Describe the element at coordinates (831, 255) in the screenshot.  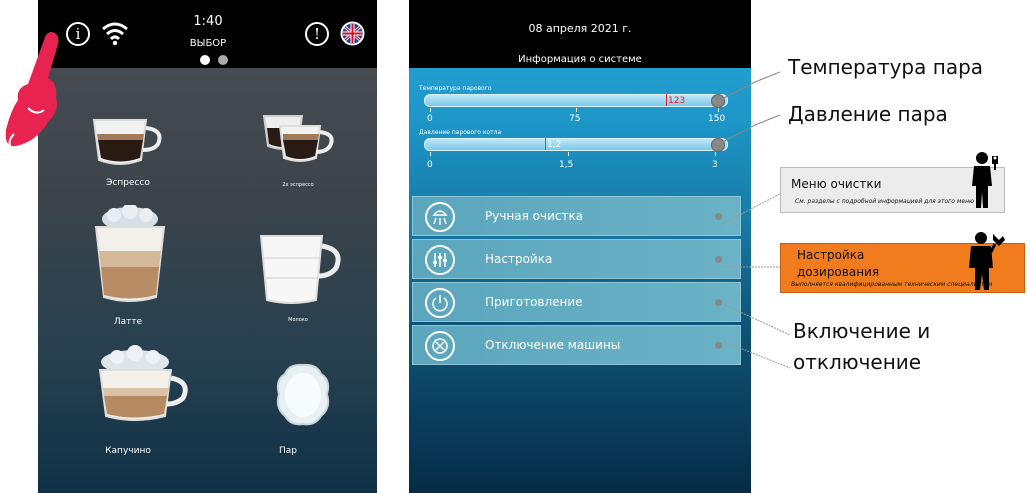
I see `annotation-title: Настройка` at that location.